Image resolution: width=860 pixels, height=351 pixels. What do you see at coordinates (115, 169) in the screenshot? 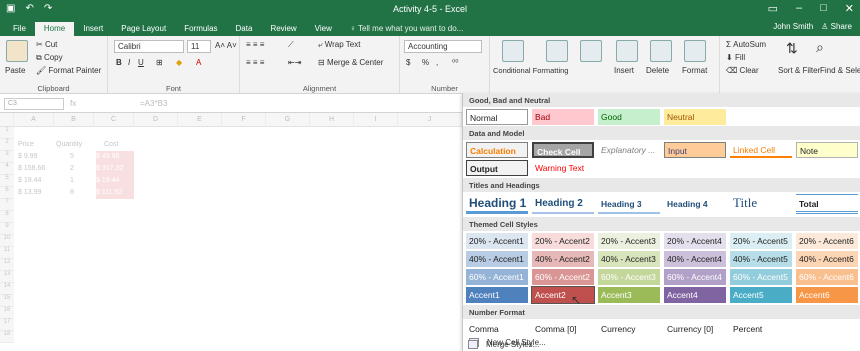
I see `cell-c3: $ 317.32` at bounding box center [115, 169].